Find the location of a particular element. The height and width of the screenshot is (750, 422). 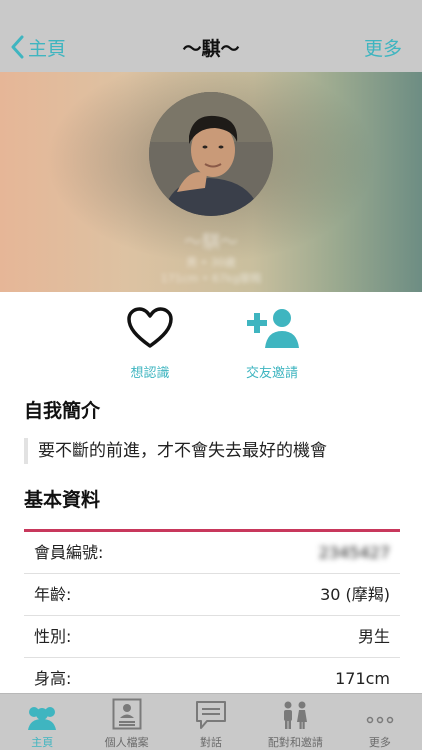

add-friend-icon is located at coordinates (273, 328).